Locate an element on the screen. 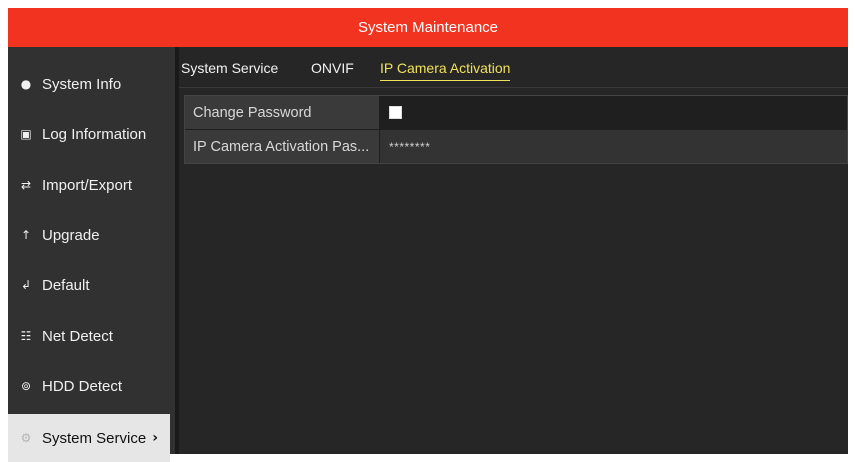  sidebar-item-hdd-detect: ⊚ HDD Detect is located at coordinates (89, 386).